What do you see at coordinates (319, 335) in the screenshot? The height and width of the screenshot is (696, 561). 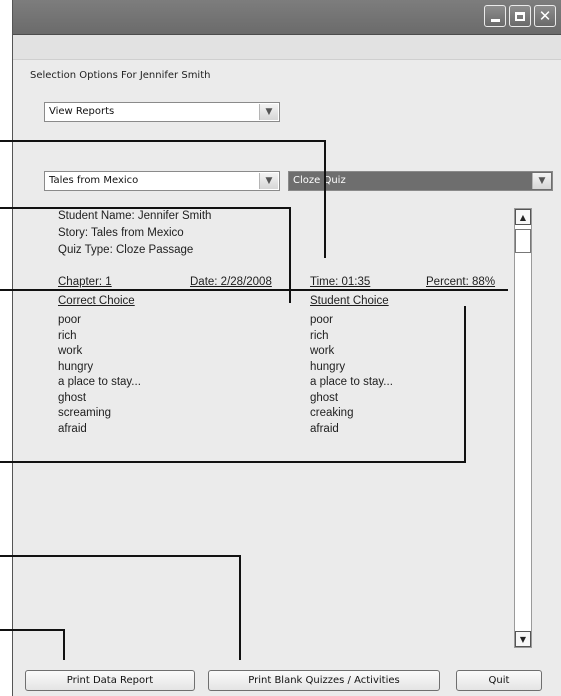 I see `student-choice-item: rich` at bounding box center [319, 335].